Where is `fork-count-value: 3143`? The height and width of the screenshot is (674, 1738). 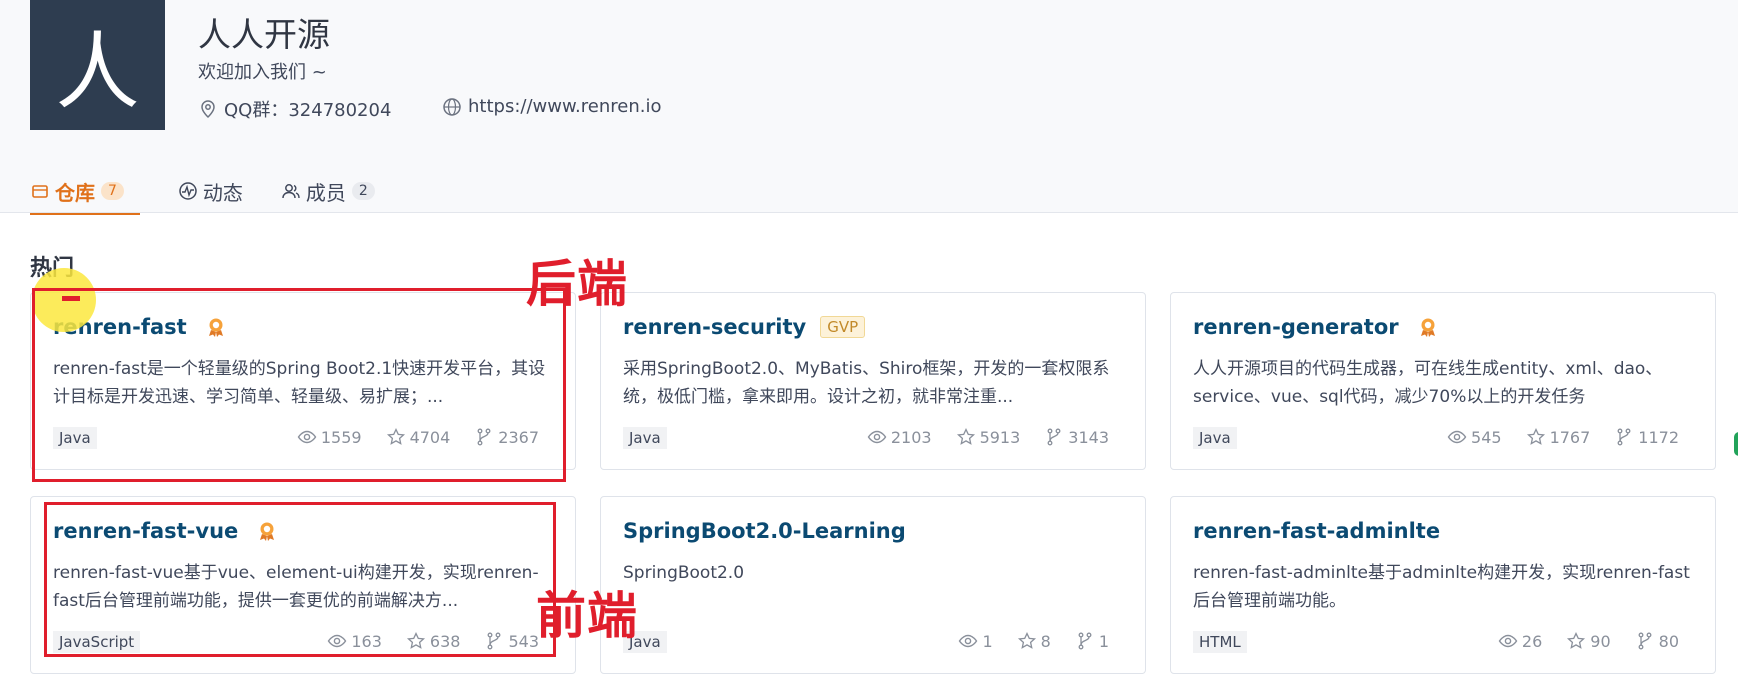 fork-count-value: 3143 is located at coordinates (1088, 437).